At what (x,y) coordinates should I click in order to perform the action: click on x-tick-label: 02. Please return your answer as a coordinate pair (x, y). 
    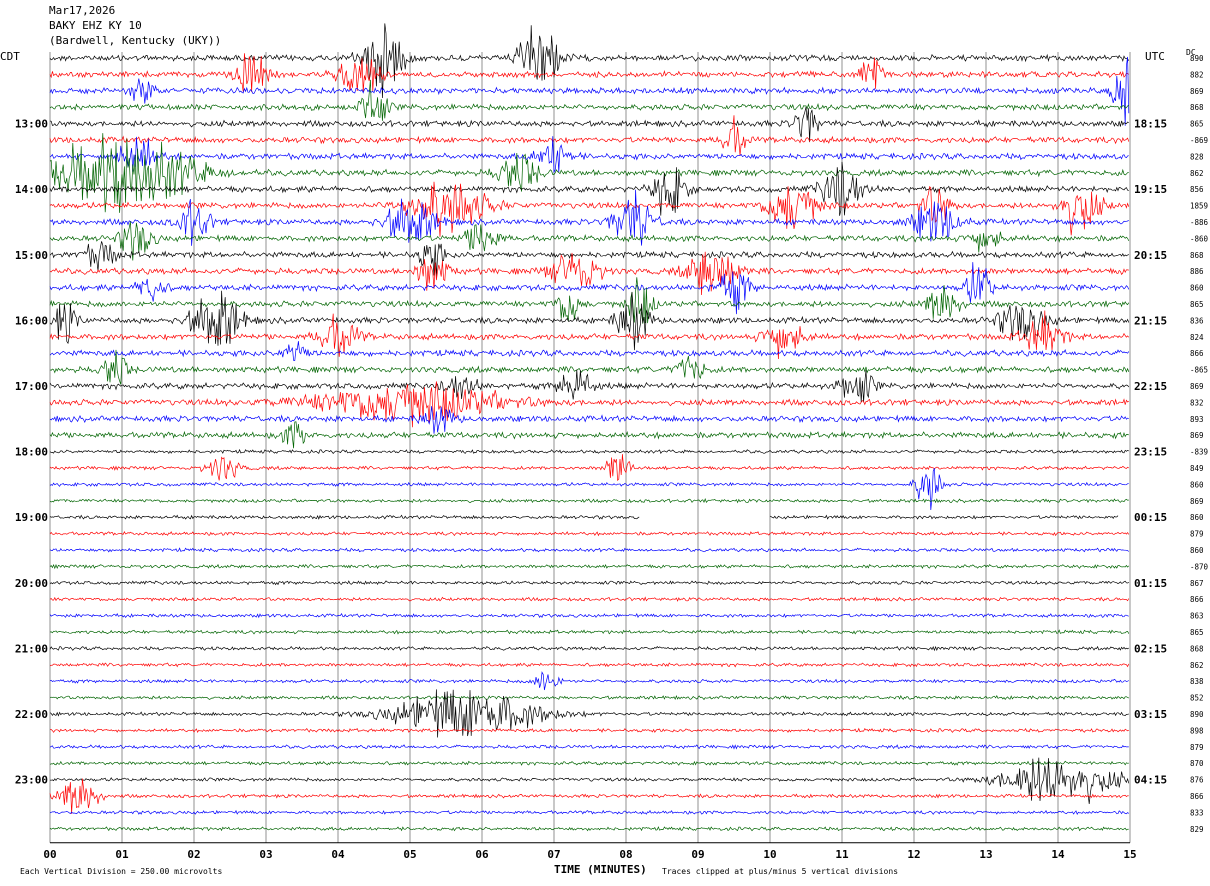
    Looking at the image, I should click on (193, 854).